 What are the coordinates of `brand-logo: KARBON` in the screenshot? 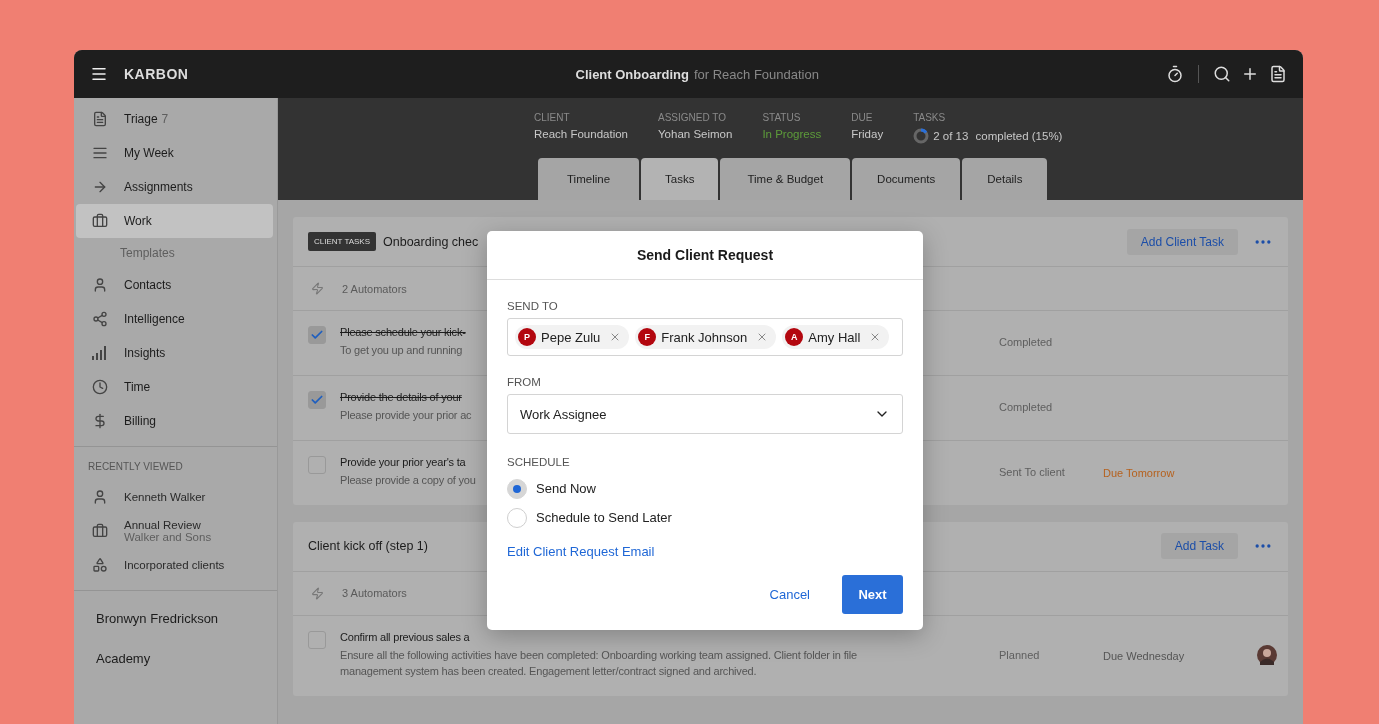 It's located at (156, 74).